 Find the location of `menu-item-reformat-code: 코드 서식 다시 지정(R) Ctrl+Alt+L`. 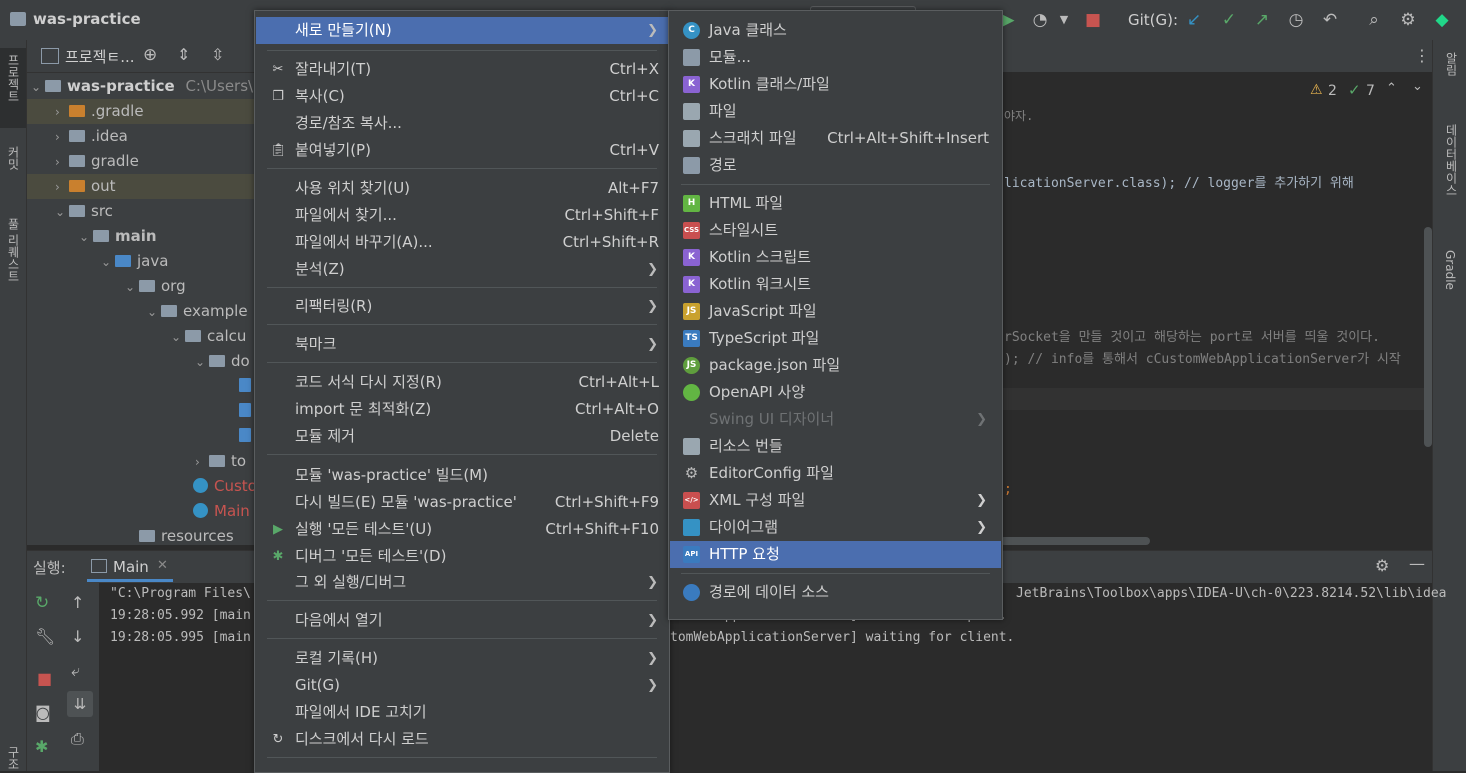

menu-item-reformat-code: 코드 서식 다시 지정(R) Ctrl+Alt+L is located at coordinates (462, 382).